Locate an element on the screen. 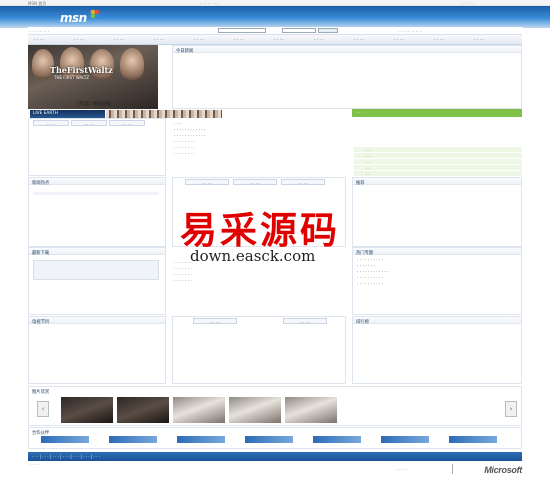 This screenshot has height=480, width=550. nav-item-1: · · · · is located at coordinates (39, 40).